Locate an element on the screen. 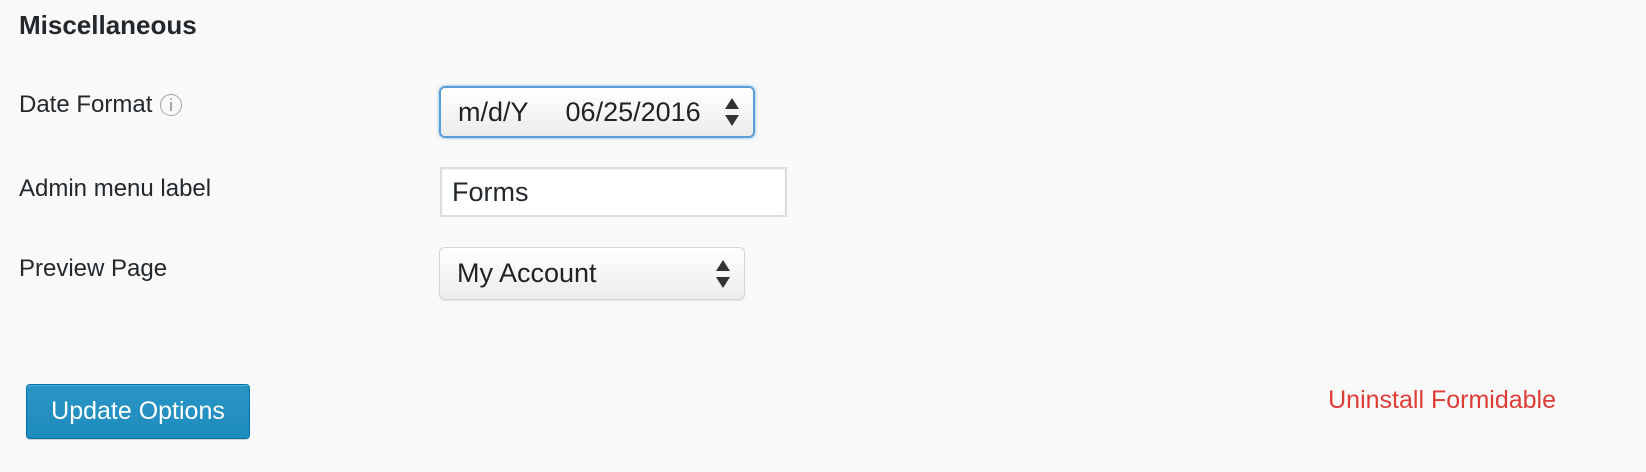  preview-page-select: My Account is located at coordinates (592, 273).